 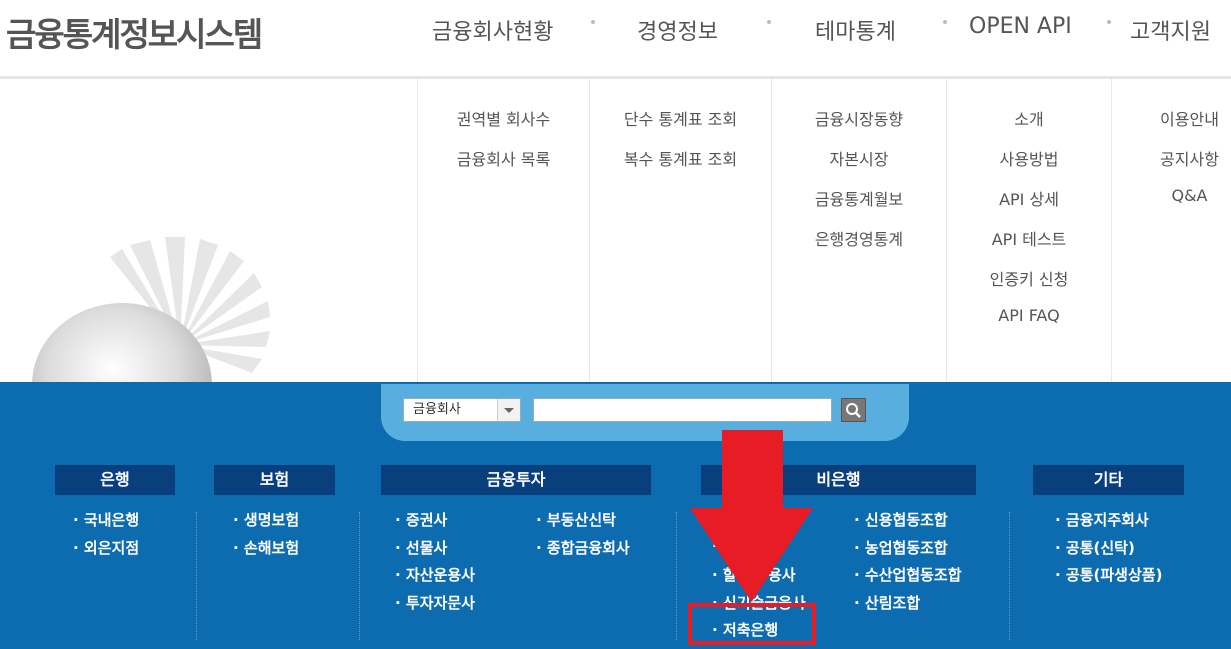 What do you see at coordinates (1029, 198) in the screenshot?
I see `submenu-item: API 상세` at bounding box center [1029, 198].